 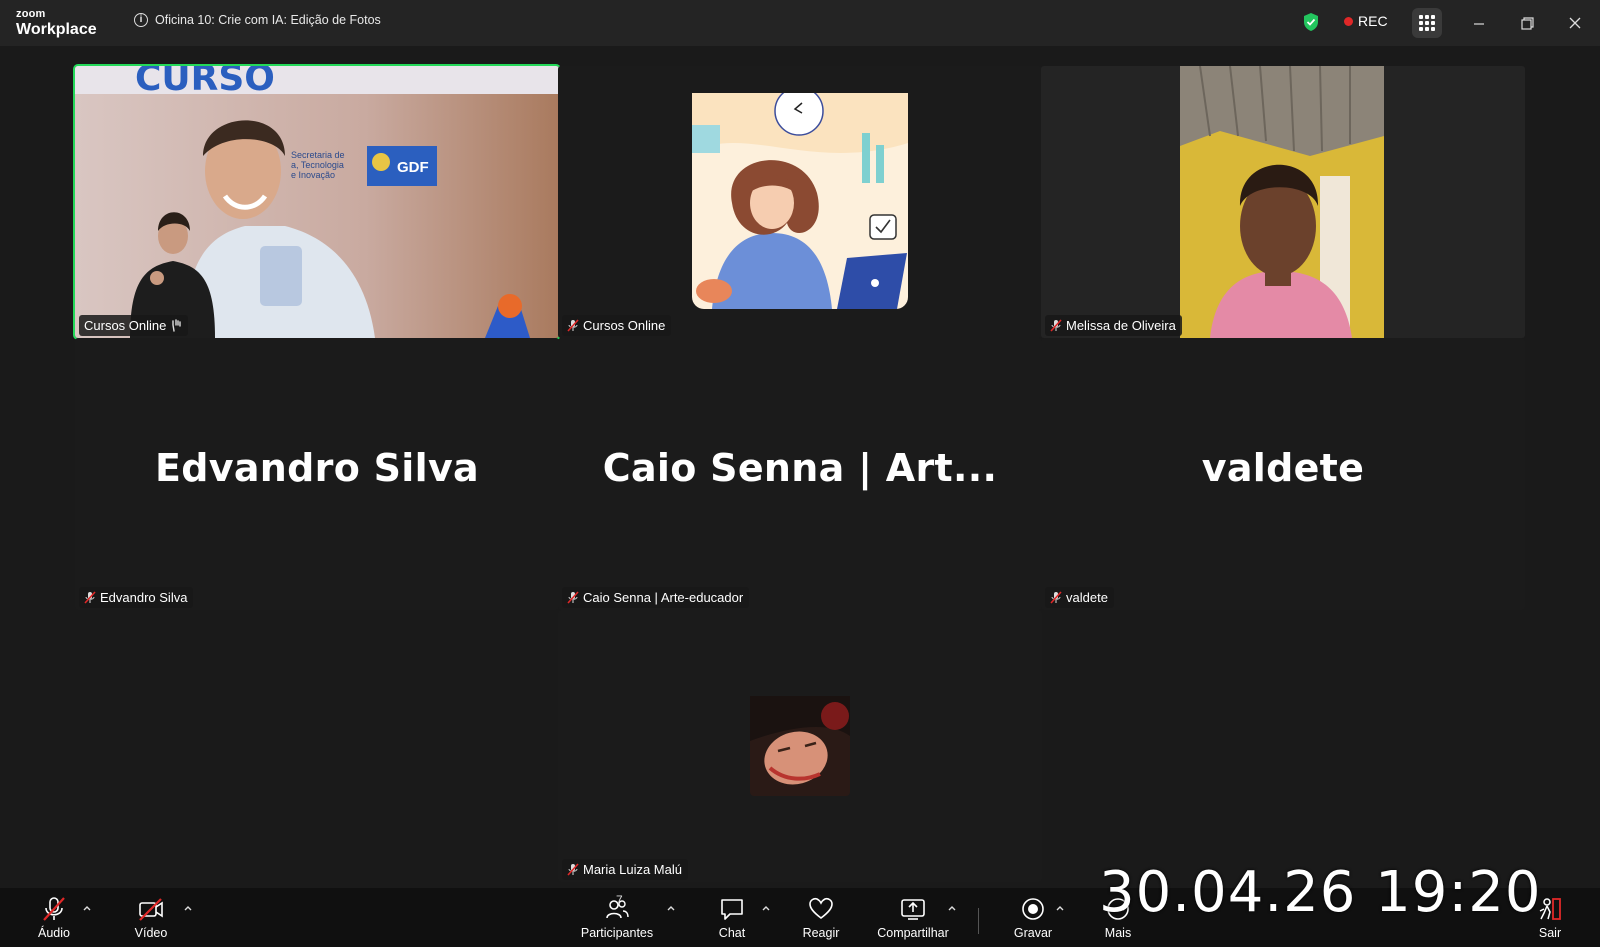 I want to click on audio-options-caret, so click(x=87, y=905).